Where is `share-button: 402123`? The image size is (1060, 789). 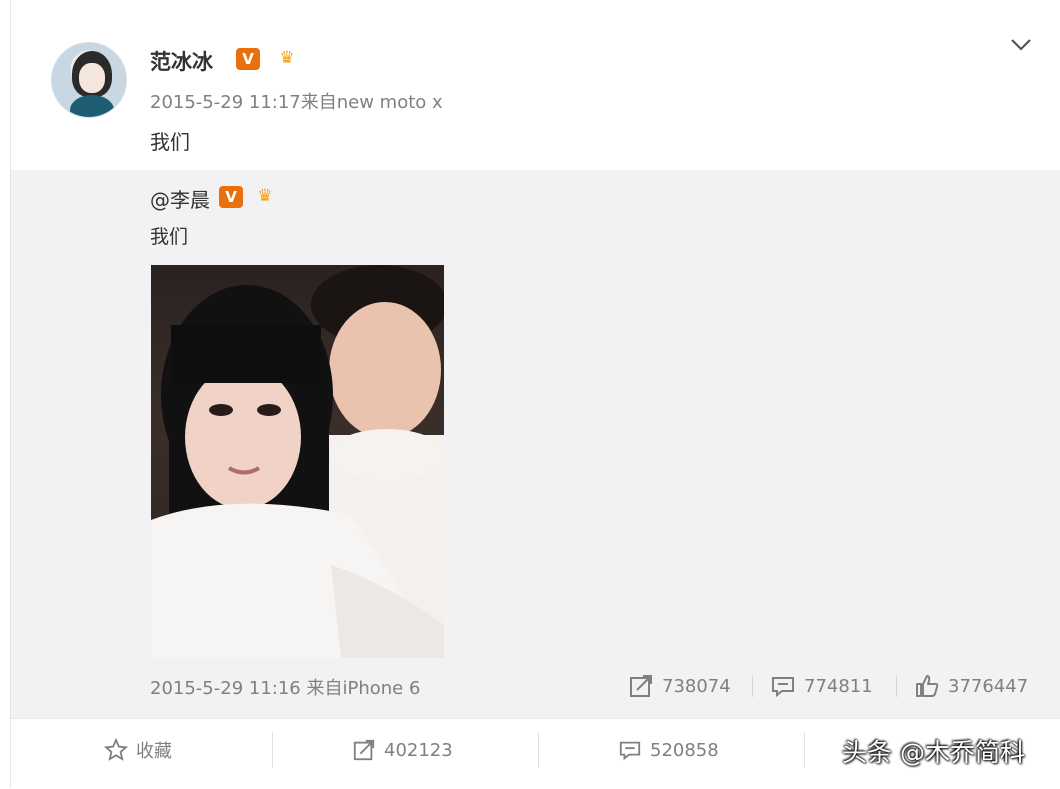 share-button: 402123 is located at coordinates (402, 750).